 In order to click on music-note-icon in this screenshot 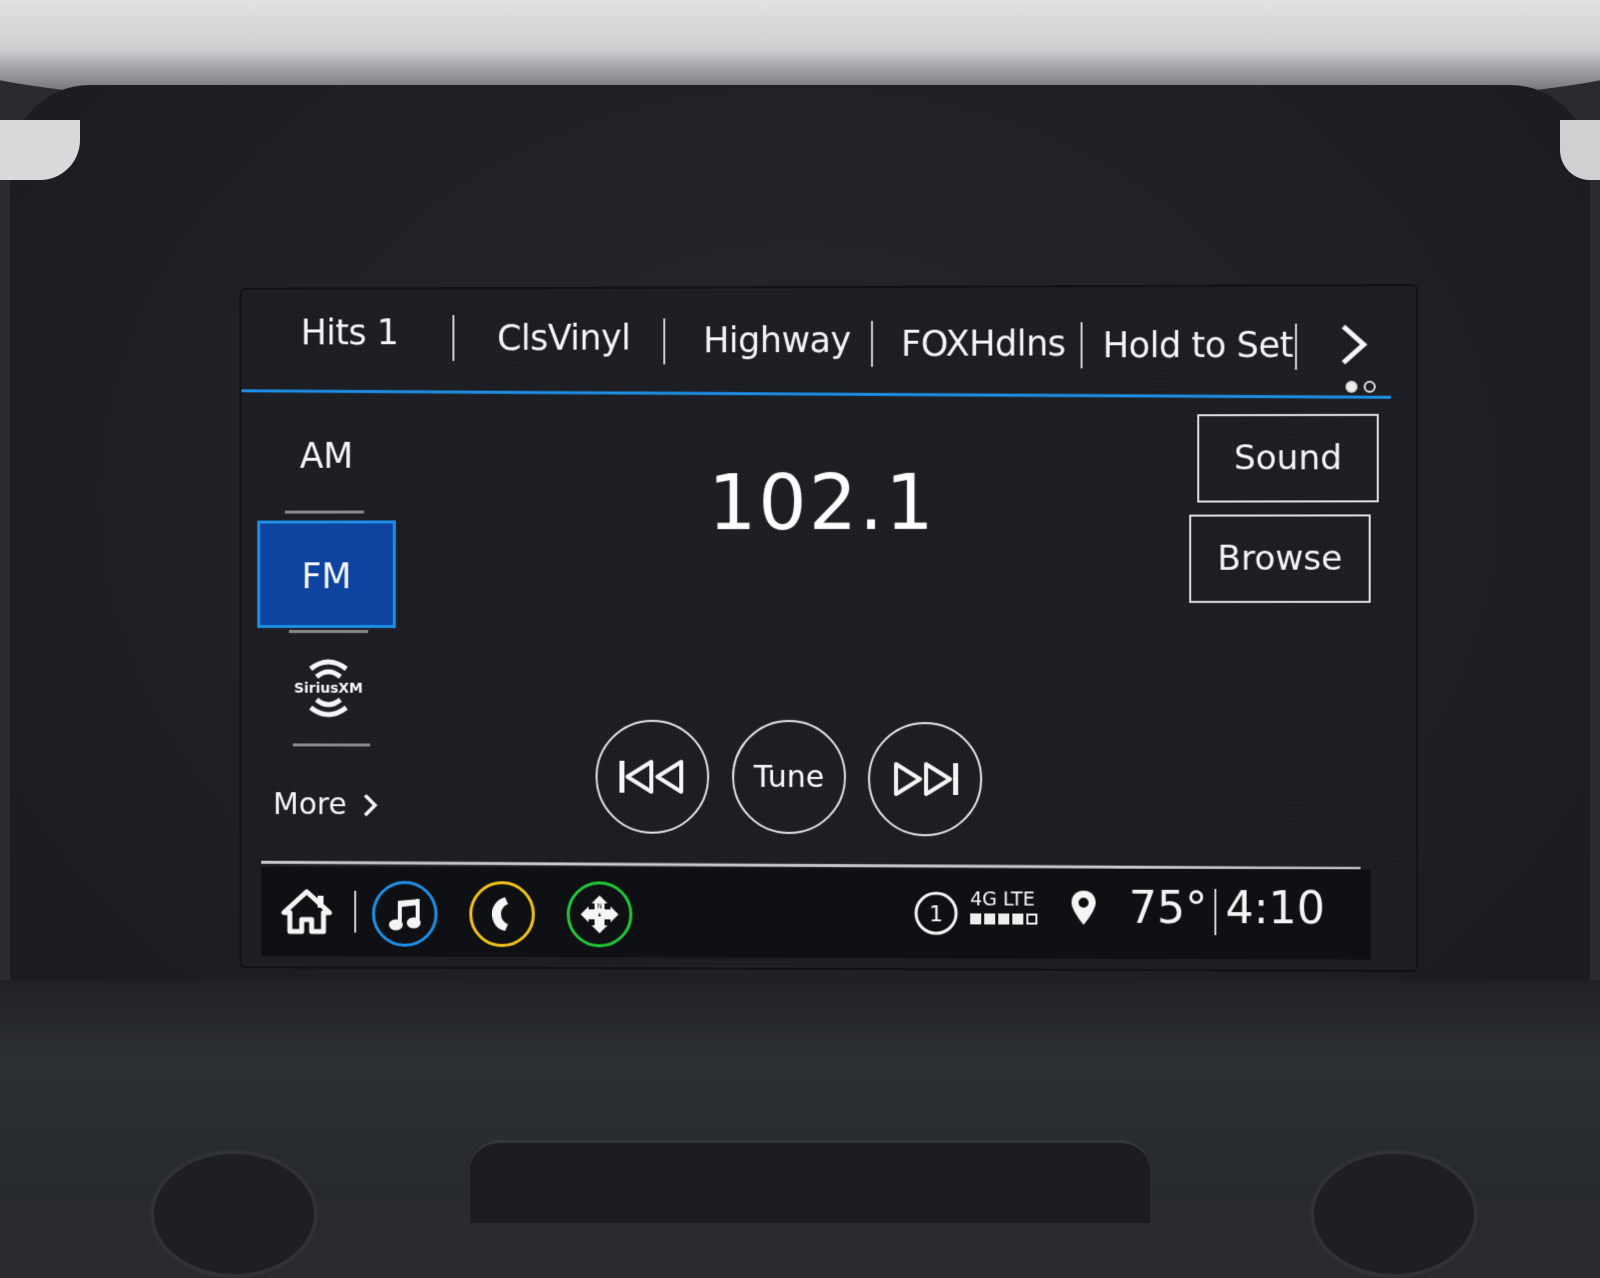, I will do `click(404, 914)`.